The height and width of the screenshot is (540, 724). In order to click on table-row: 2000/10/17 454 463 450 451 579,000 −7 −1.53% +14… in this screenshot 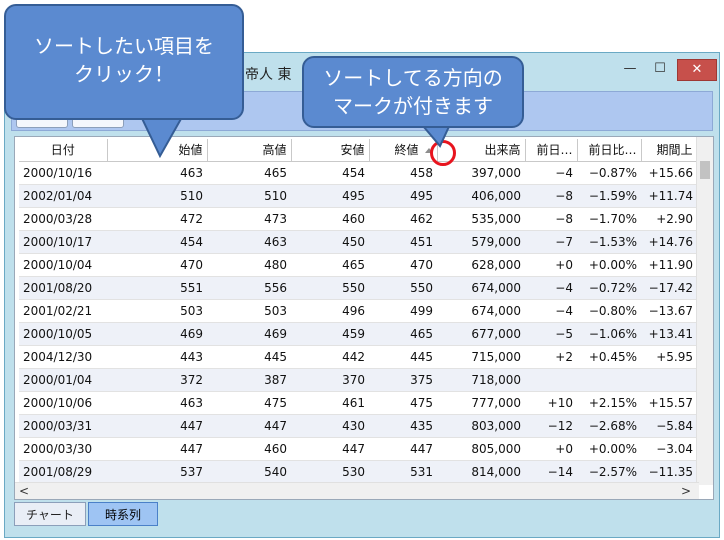, I will do `click(358, 242)`.